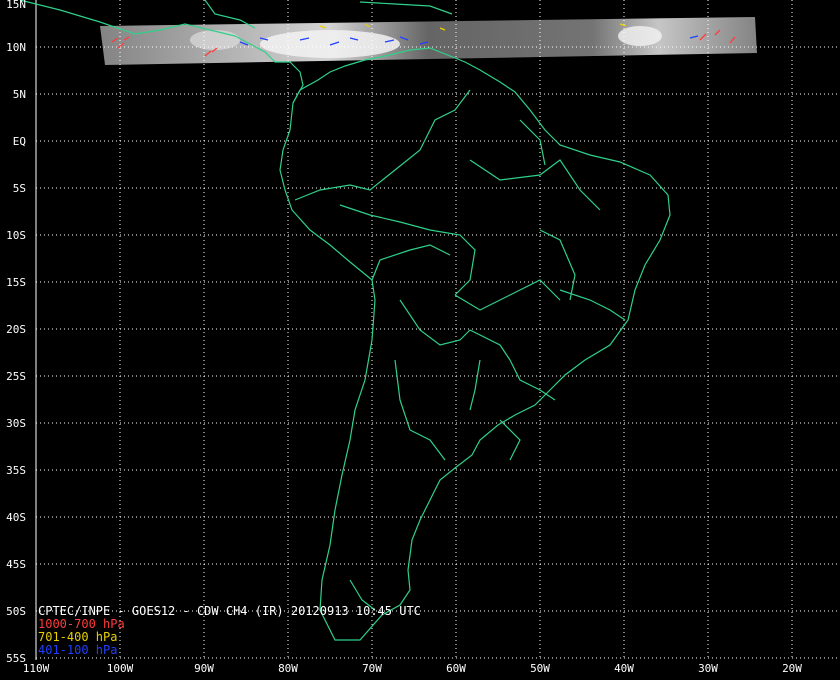 The width and height of the screenshot is (840, 680). Describe the element at coordinates (204, 668) in the screenshot. I see `longitude-label: 90W` at that location.